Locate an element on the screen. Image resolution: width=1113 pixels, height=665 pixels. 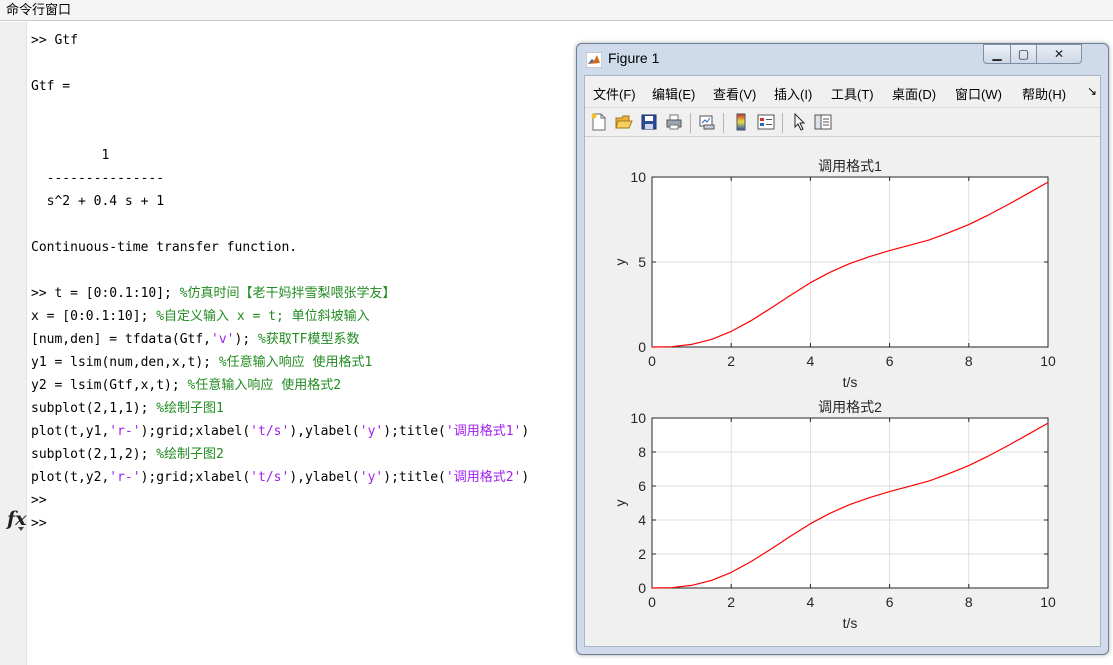
code-comment: %任意输入响应 使用格式2 is located at coordinates (264, 385).